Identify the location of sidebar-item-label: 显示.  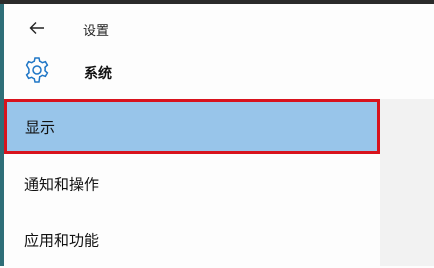
(40, 127).